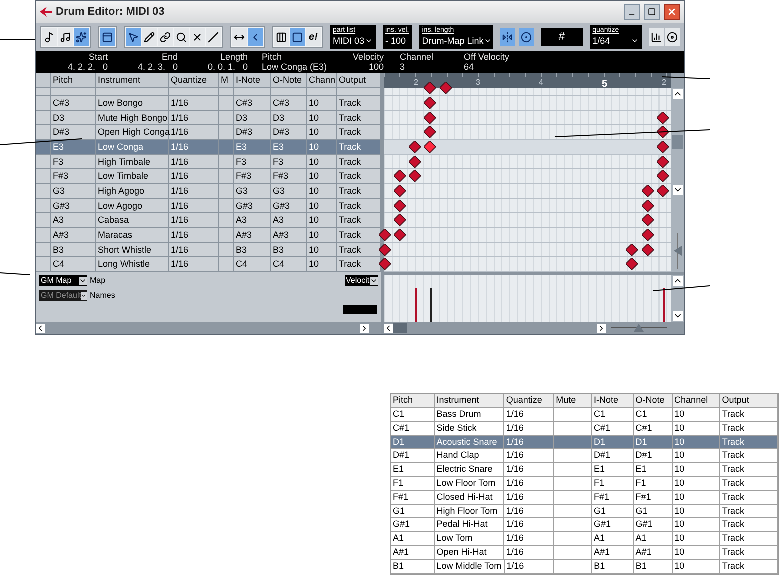 The width and height of the screenshot is (779, 576). What do you see at coordinates (252, 80) in the screenshot?
I see `column-header: I-Note` at bounding box center [252, 80].